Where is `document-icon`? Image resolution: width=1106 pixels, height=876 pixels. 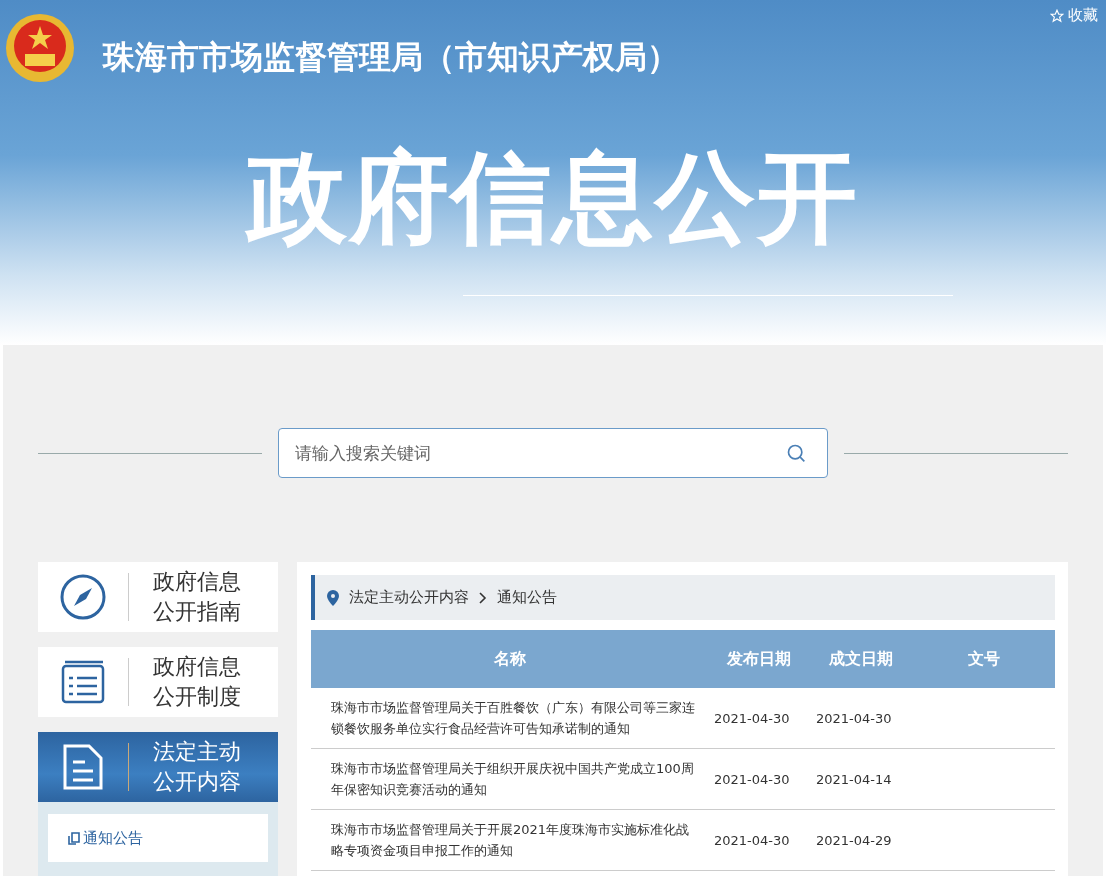
document-icon is located at coordinates (83, 767).